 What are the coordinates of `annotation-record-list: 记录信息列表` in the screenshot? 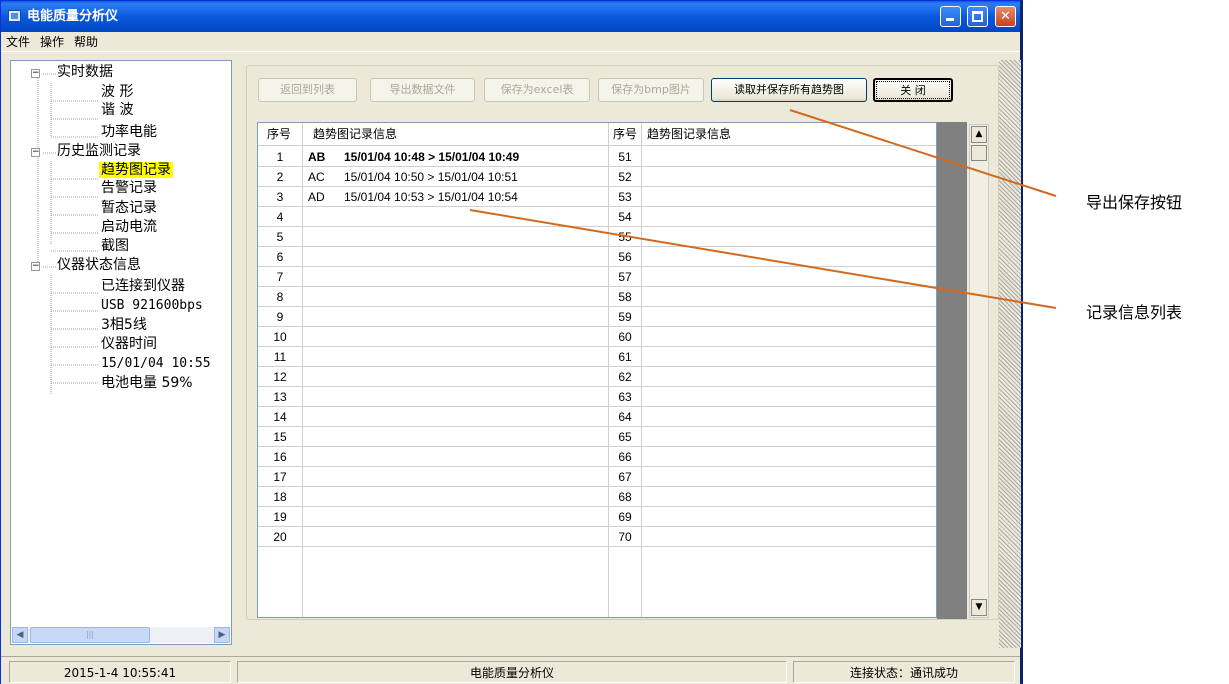 It's located at (1134, 312).